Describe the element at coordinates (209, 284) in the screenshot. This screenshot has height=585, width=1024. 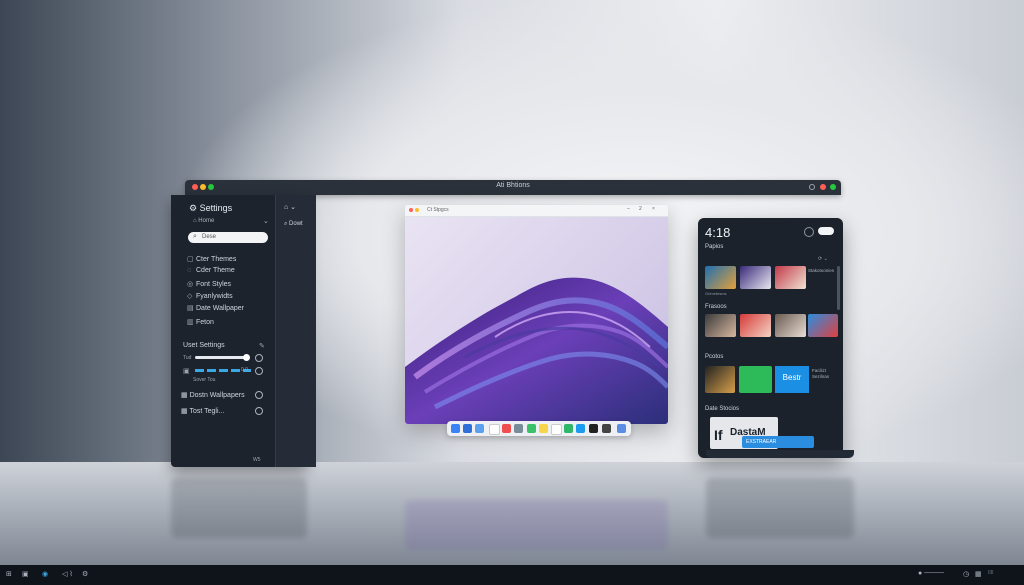
I see `menu-item-2: ◎ Font Styles` at that location.